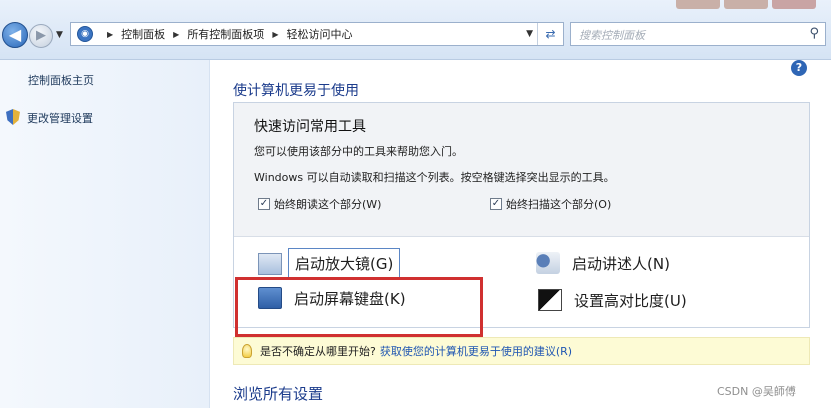 This screenshot has width=831, height=408. I want to click on high-contrast-icon, so click(550, 300).